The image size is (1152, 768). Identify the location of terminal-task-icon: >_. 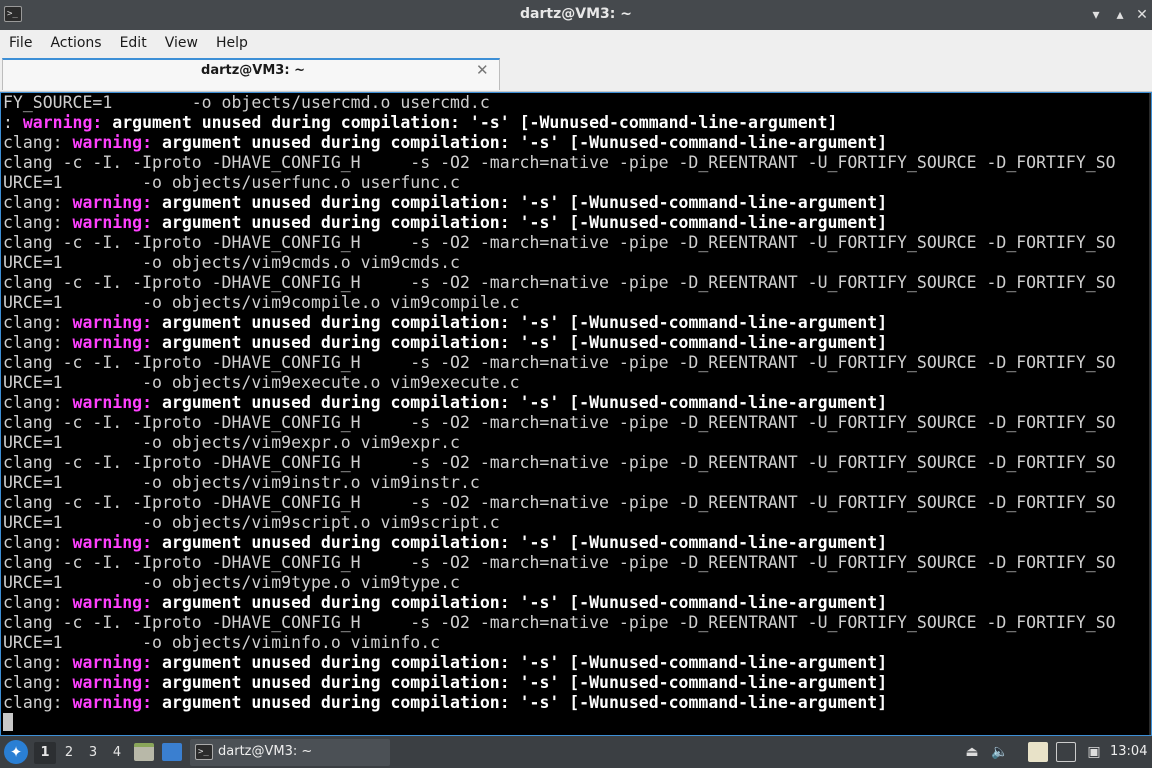
(204, 752).